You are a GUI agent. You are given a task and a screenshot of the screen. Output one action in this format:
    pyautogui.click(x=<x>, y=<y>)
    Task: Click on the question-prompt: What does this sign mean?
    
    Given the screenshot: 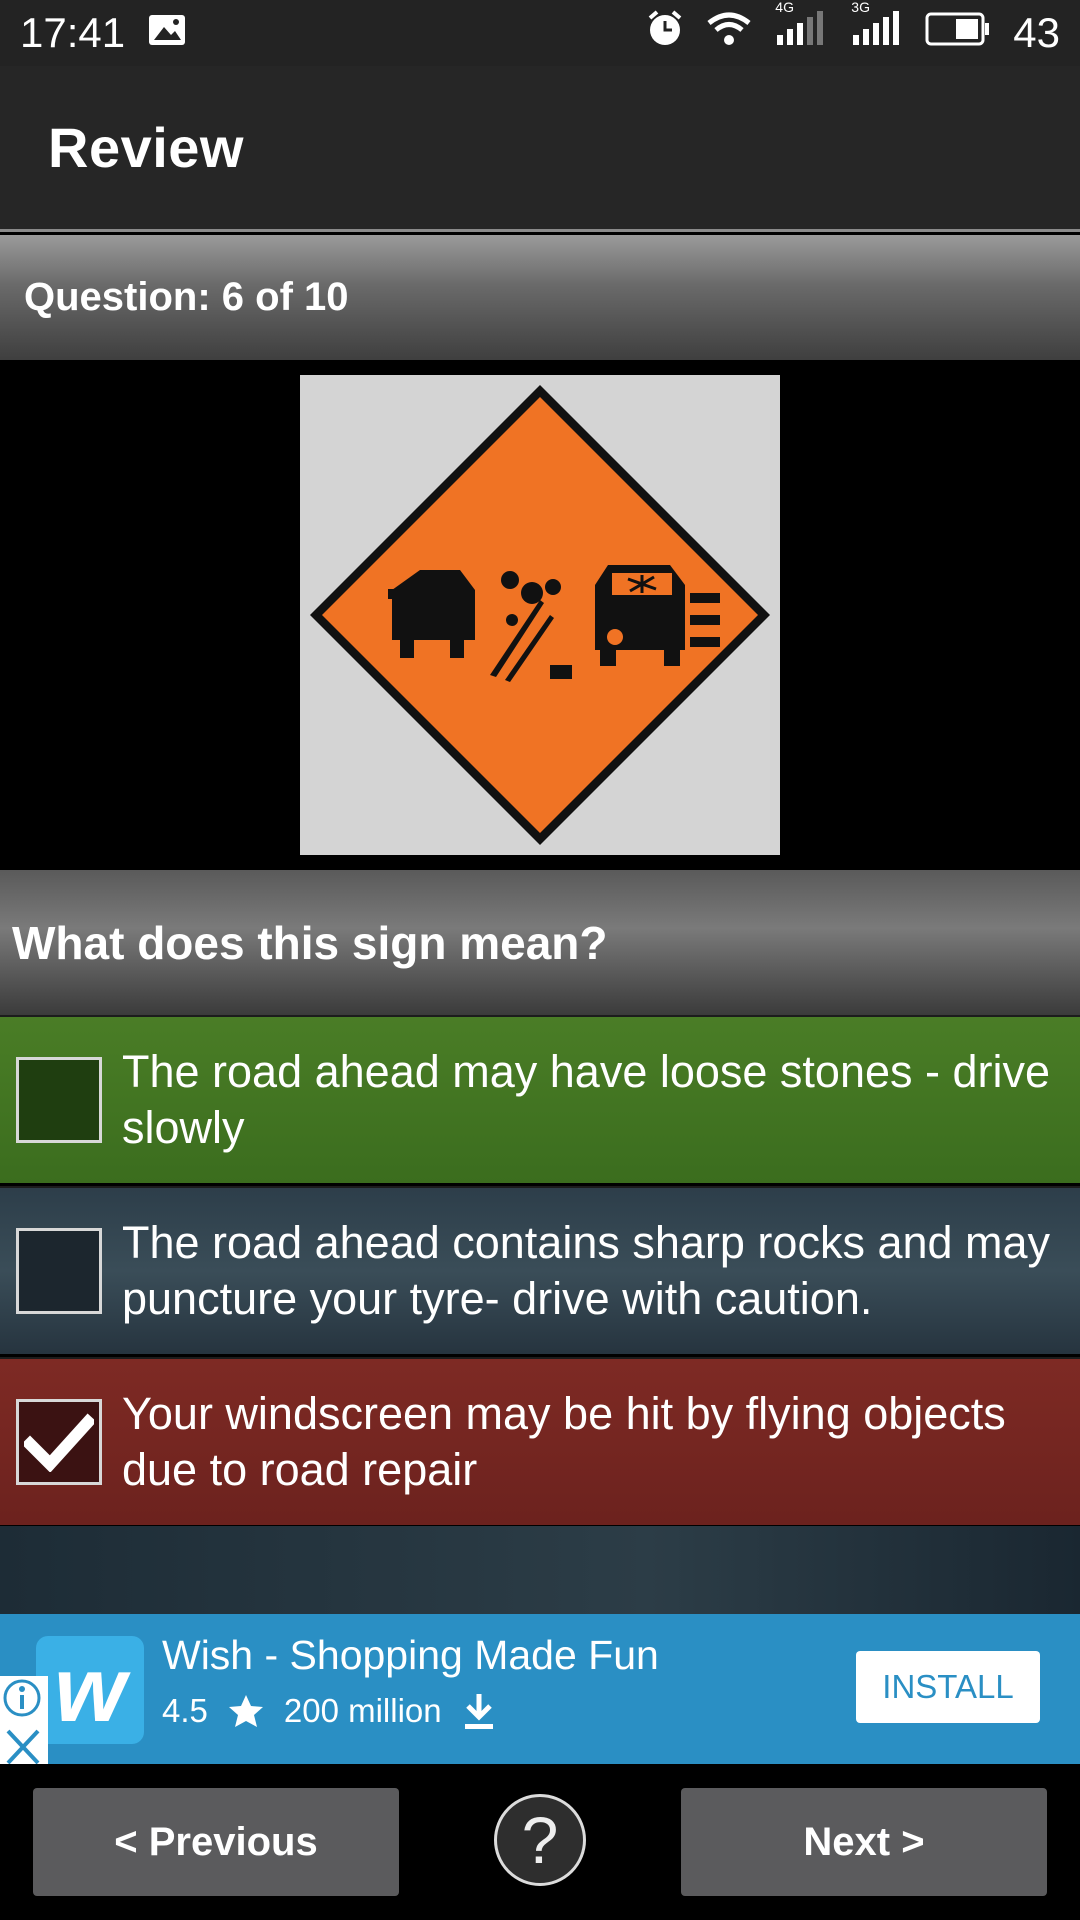 What is the action you would take?
    pyautogui.click(x=310, y=942)
    